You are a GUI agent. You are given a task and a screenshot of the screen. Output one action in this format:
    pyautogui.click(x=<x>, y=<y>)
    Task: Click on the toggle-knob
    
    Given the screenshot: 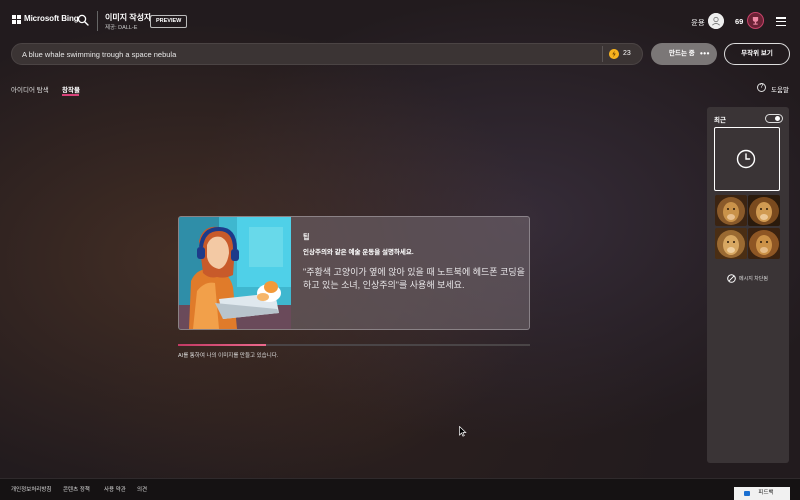 What is the action you would take?
    pyautogui.click(x=777, y=118)
    